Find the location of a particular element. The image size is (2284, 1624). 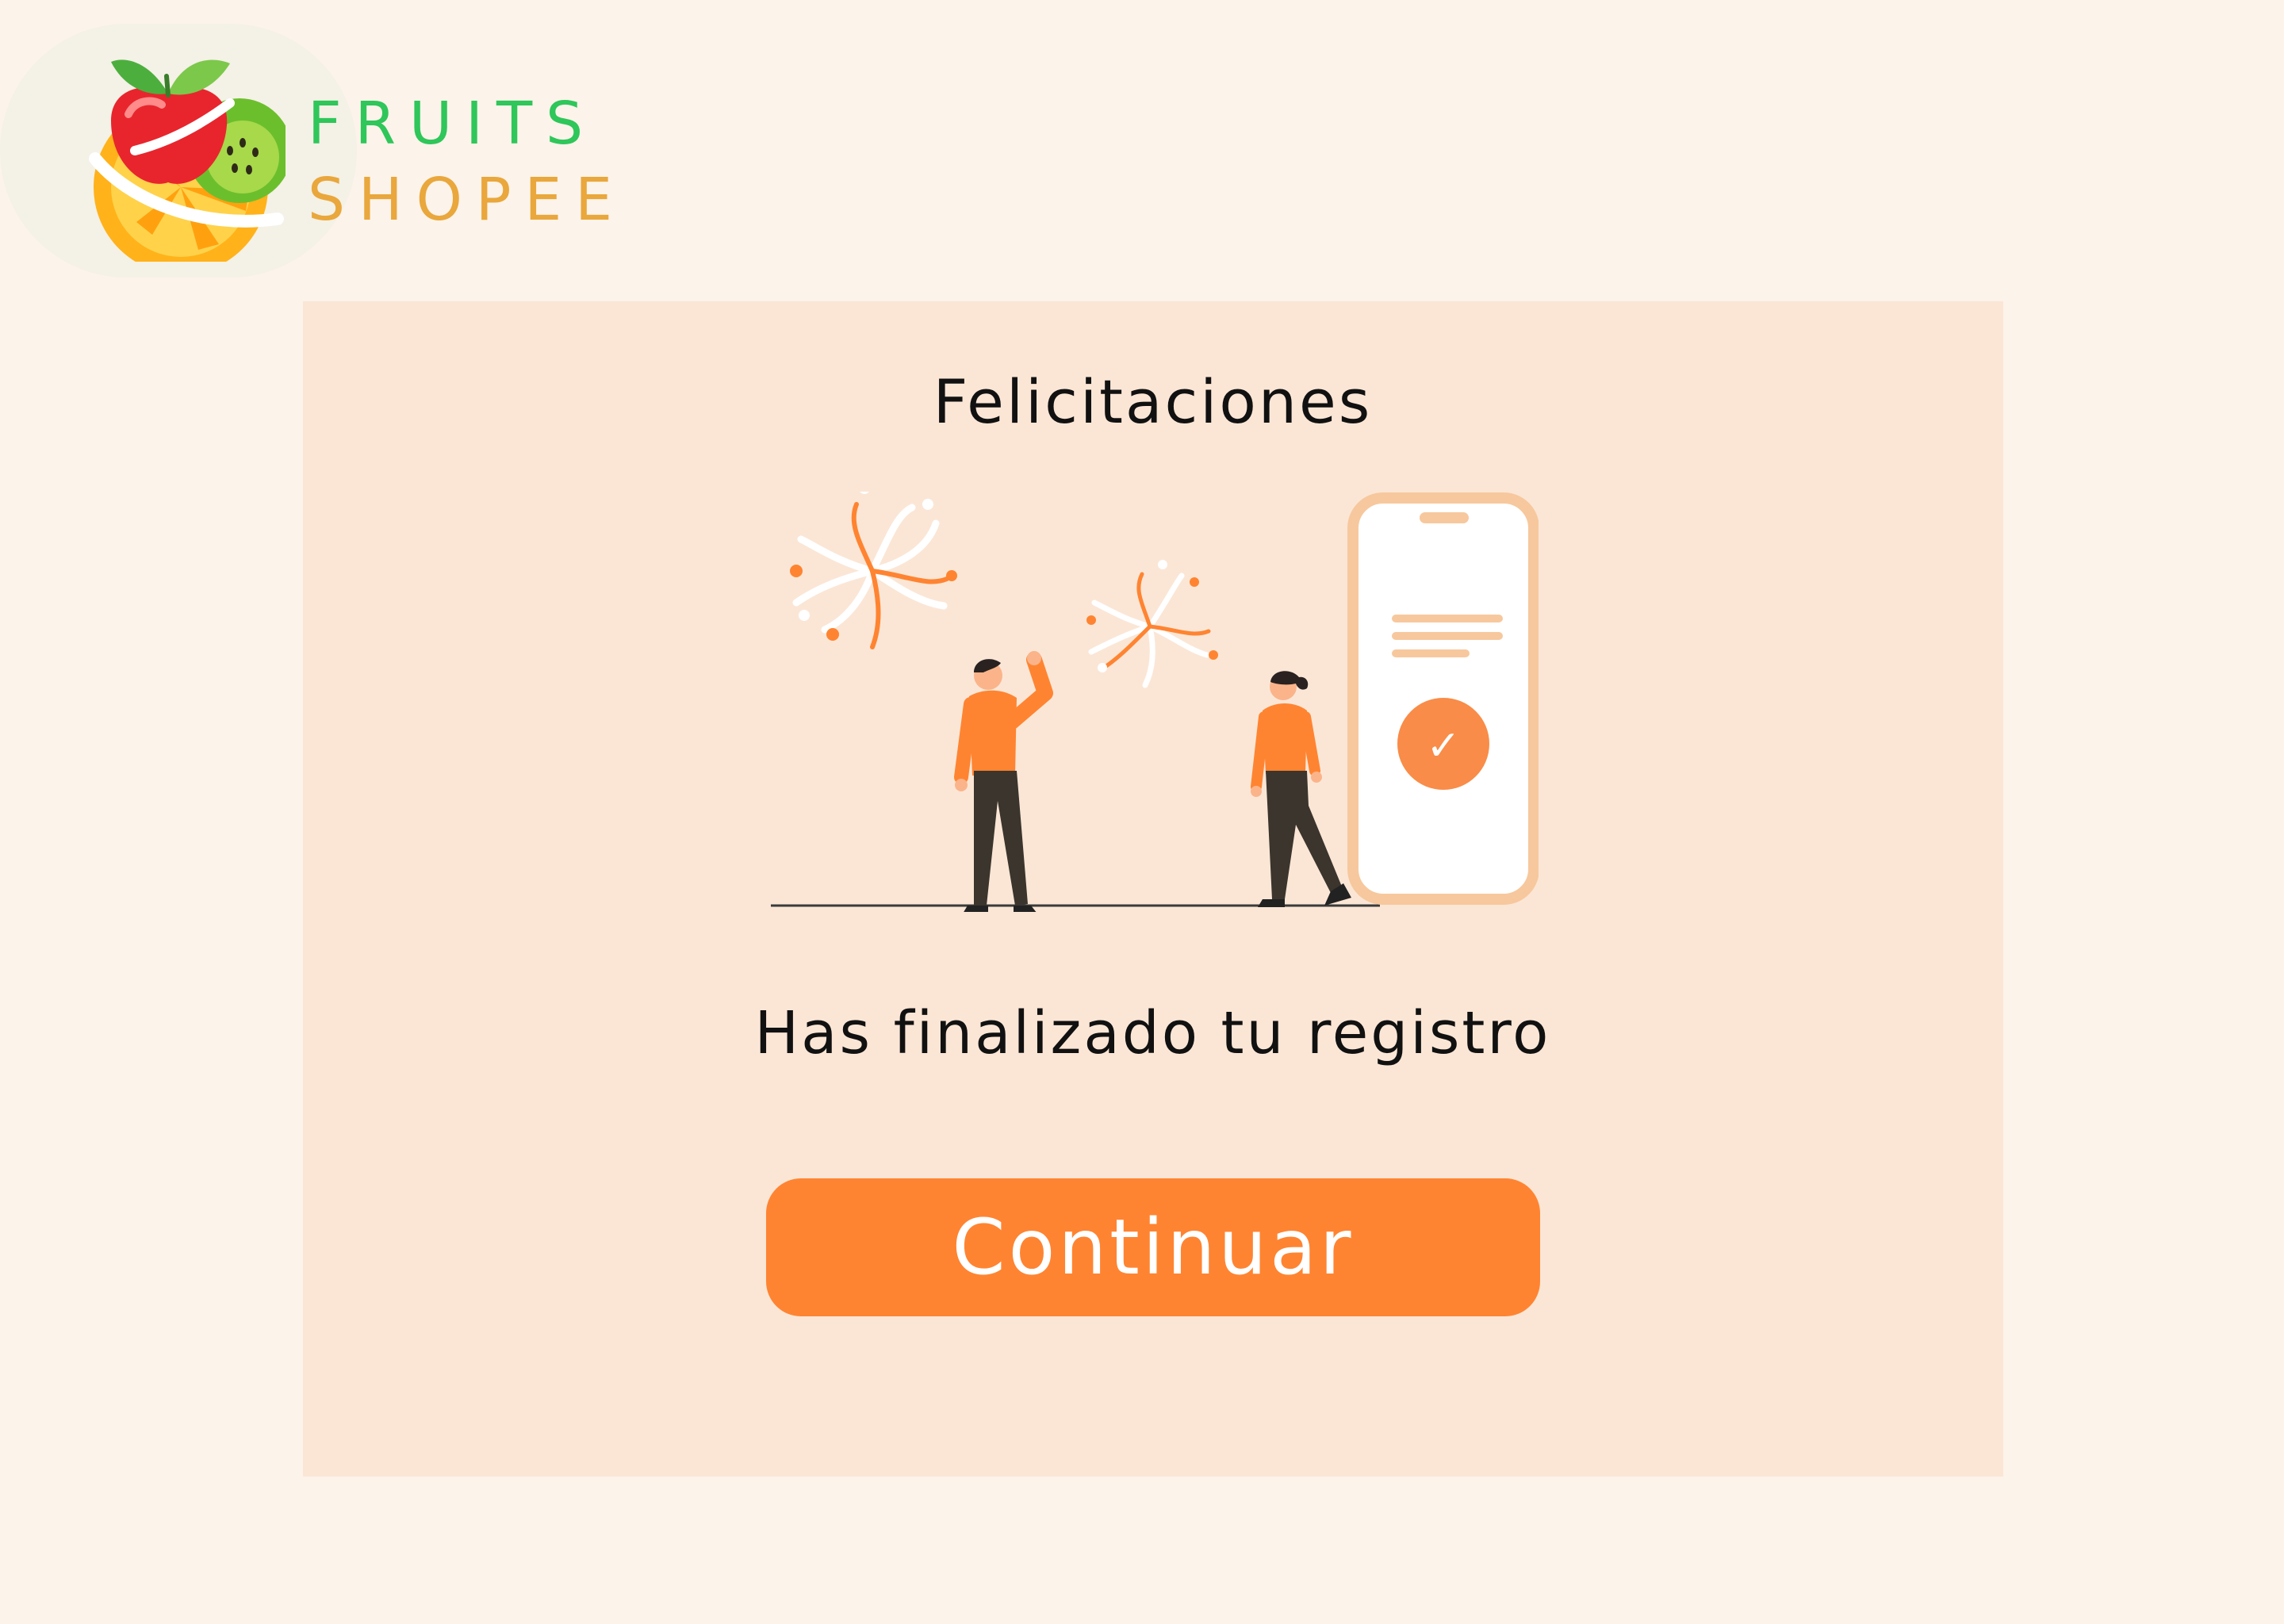

card-title: Felicitaciones is located at coordinates (1153, 401).